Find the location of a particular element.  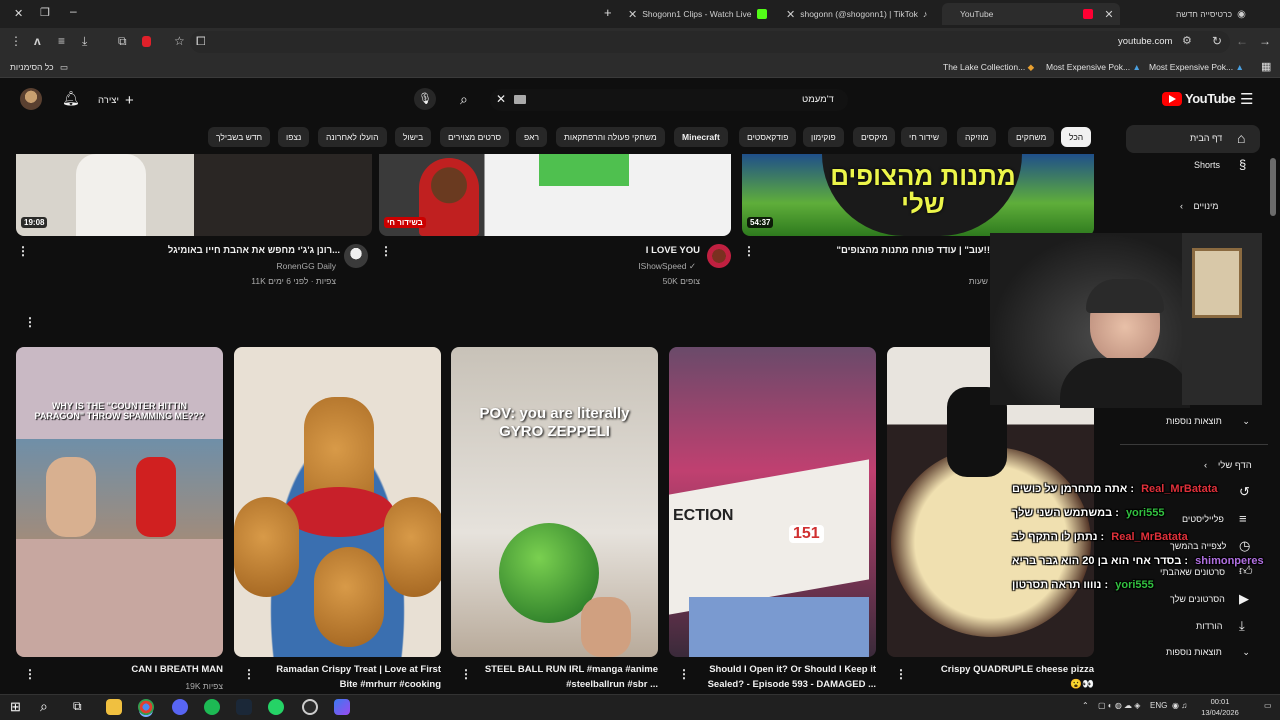

short-thumbnail-pokemon: ECTION 151 is located at coordinates (772, 502).